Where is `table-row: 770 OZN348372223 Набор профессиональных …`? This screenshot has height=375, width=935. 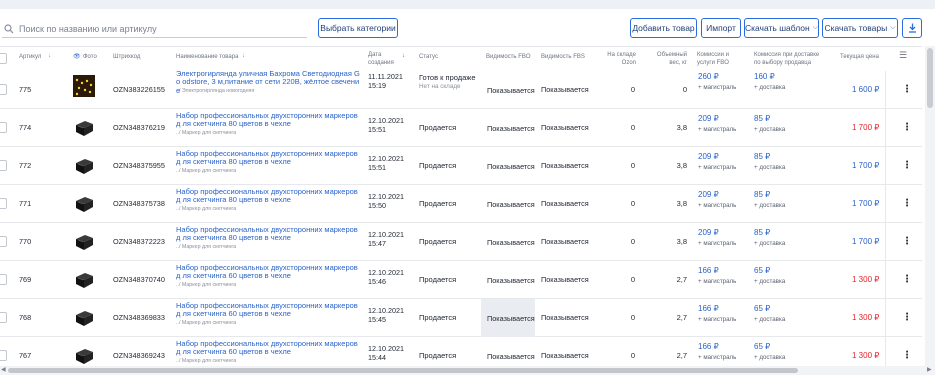
table-row: 770 OZN348372223 Набор профессиональных … is located at coordinates (461, 242).